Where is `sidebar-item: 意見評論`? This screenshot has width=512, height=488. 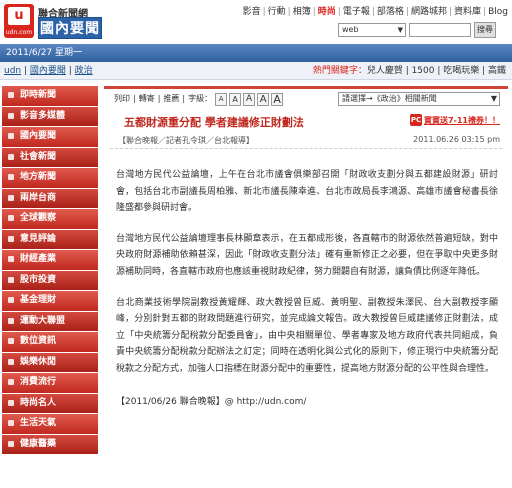
sidebar-item: 意見評論 is located at coordinates (50, 239).